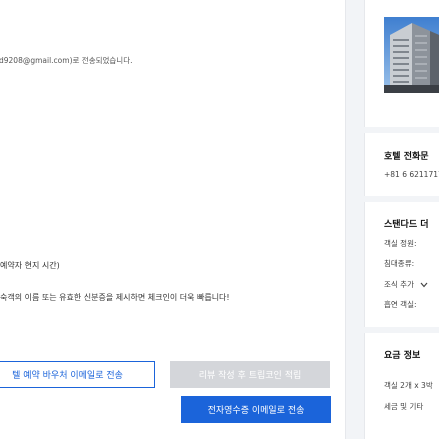 Image resolution: width=439 pixels, height=439 pixels. I want to click on room-type-heading: 스탠다드 더, so click(406, 225).